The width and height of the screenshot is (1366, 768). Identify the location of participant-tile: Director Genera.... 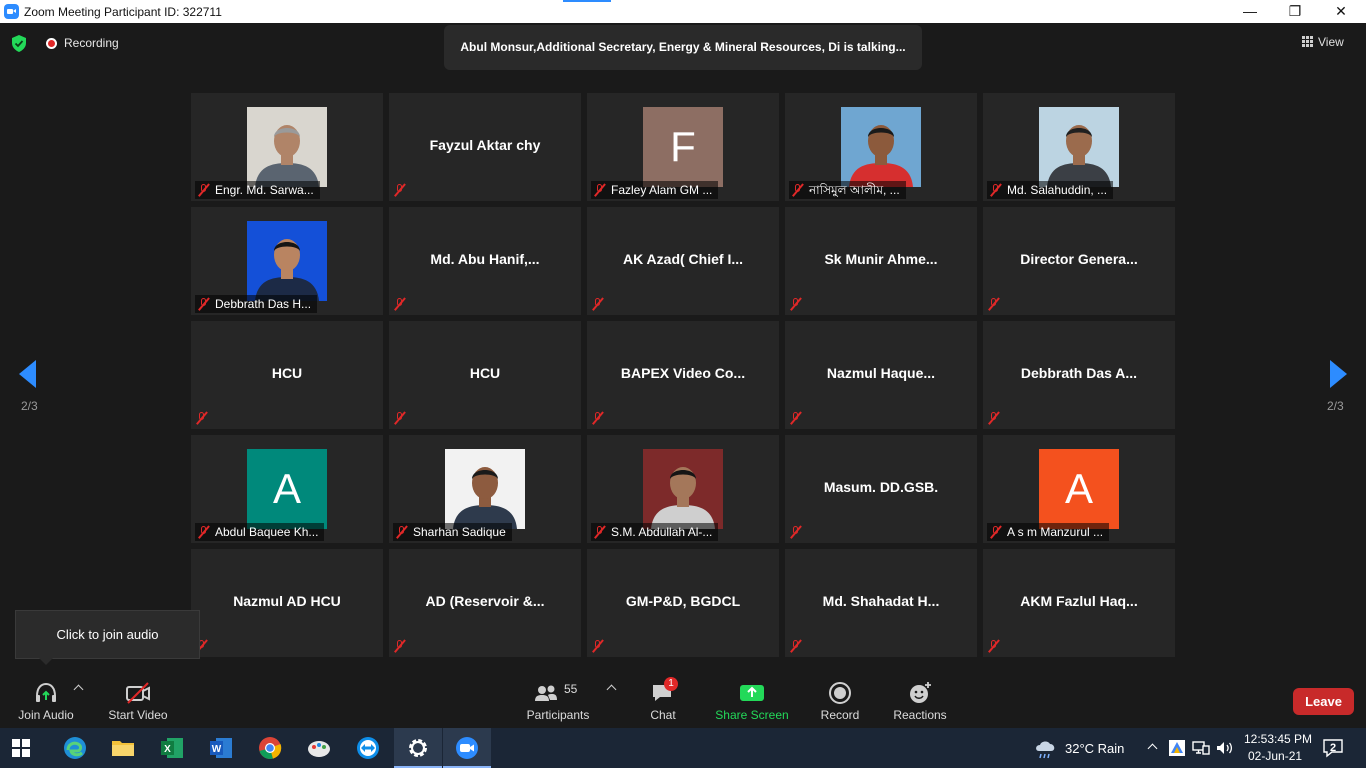
(1079, 261).